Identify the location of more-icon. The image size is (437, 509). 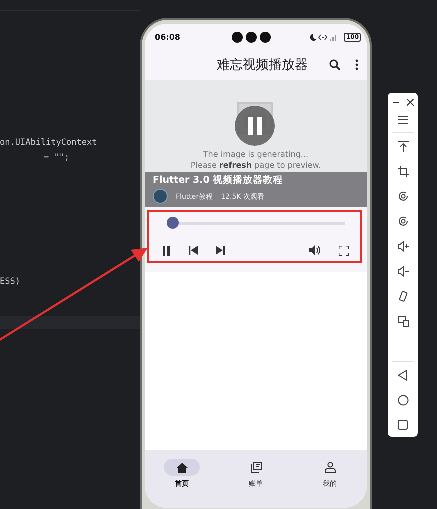
(357, 65).